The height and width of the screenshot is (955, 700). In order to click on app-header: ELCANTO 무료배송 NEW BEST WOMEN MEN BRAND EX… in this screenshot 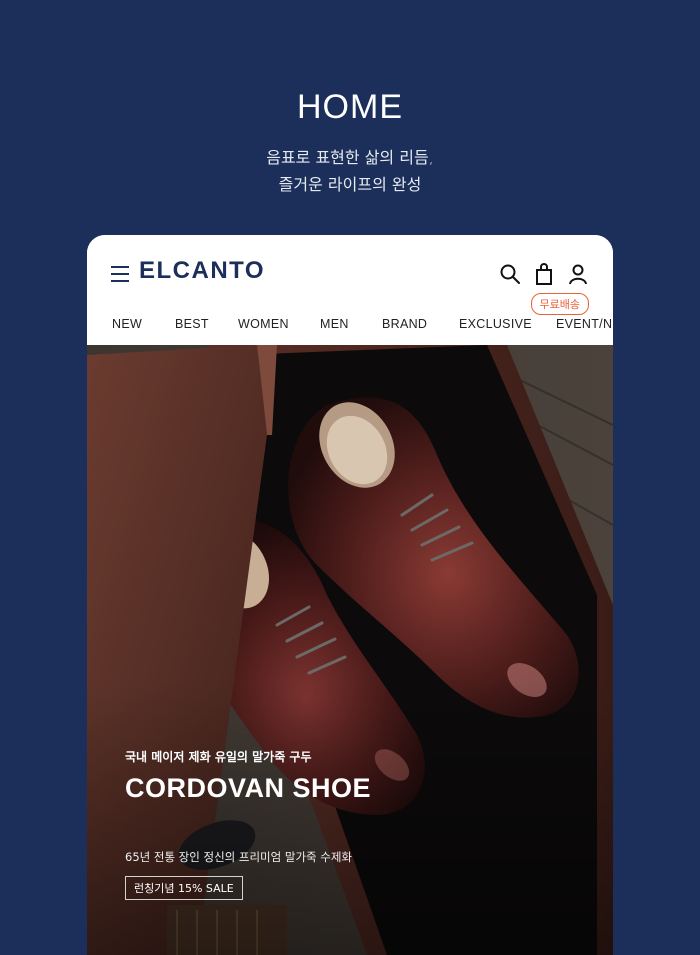, I will do `click(350, 290)`.